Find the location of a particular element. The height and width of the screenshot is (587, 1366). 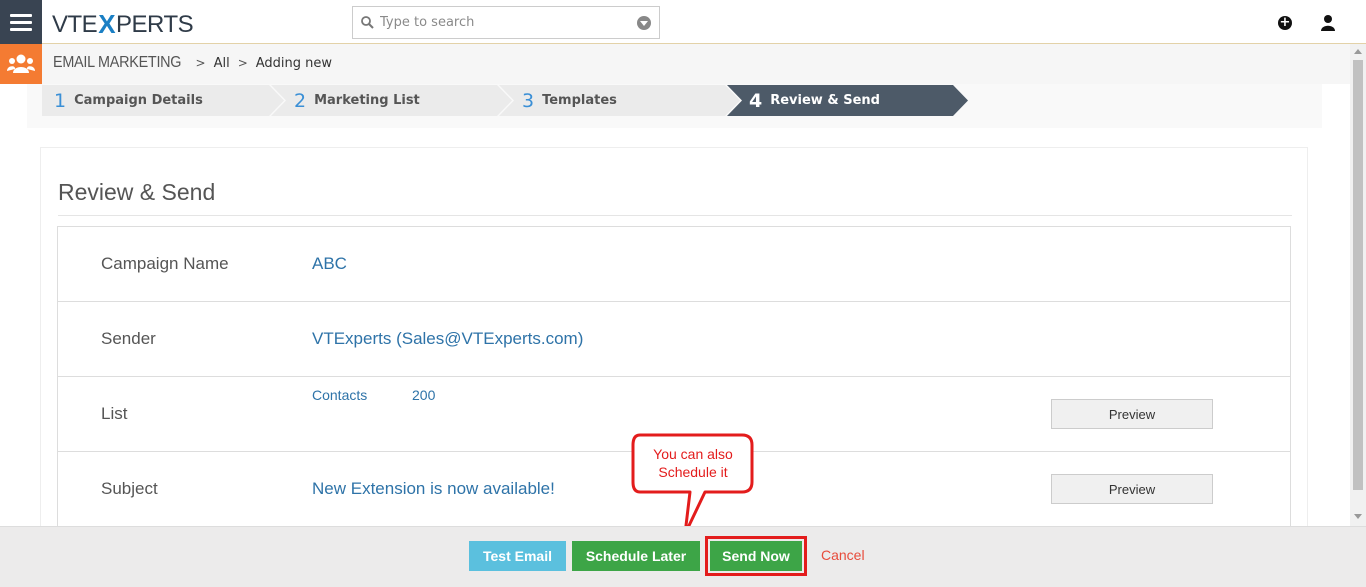

step-marketing-list: 2 Marketing List is located at coordinates (357, 100).